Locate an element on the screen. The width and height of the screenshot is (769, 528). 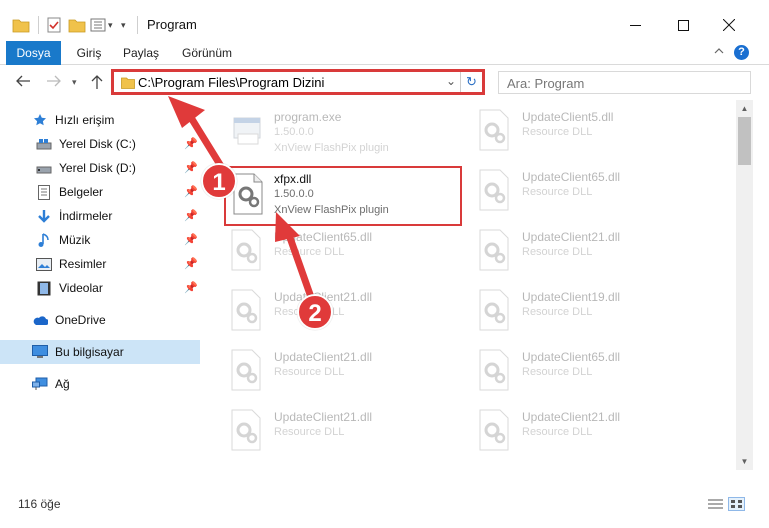
scrollbar-thumb is located at coordinates (744, 141).